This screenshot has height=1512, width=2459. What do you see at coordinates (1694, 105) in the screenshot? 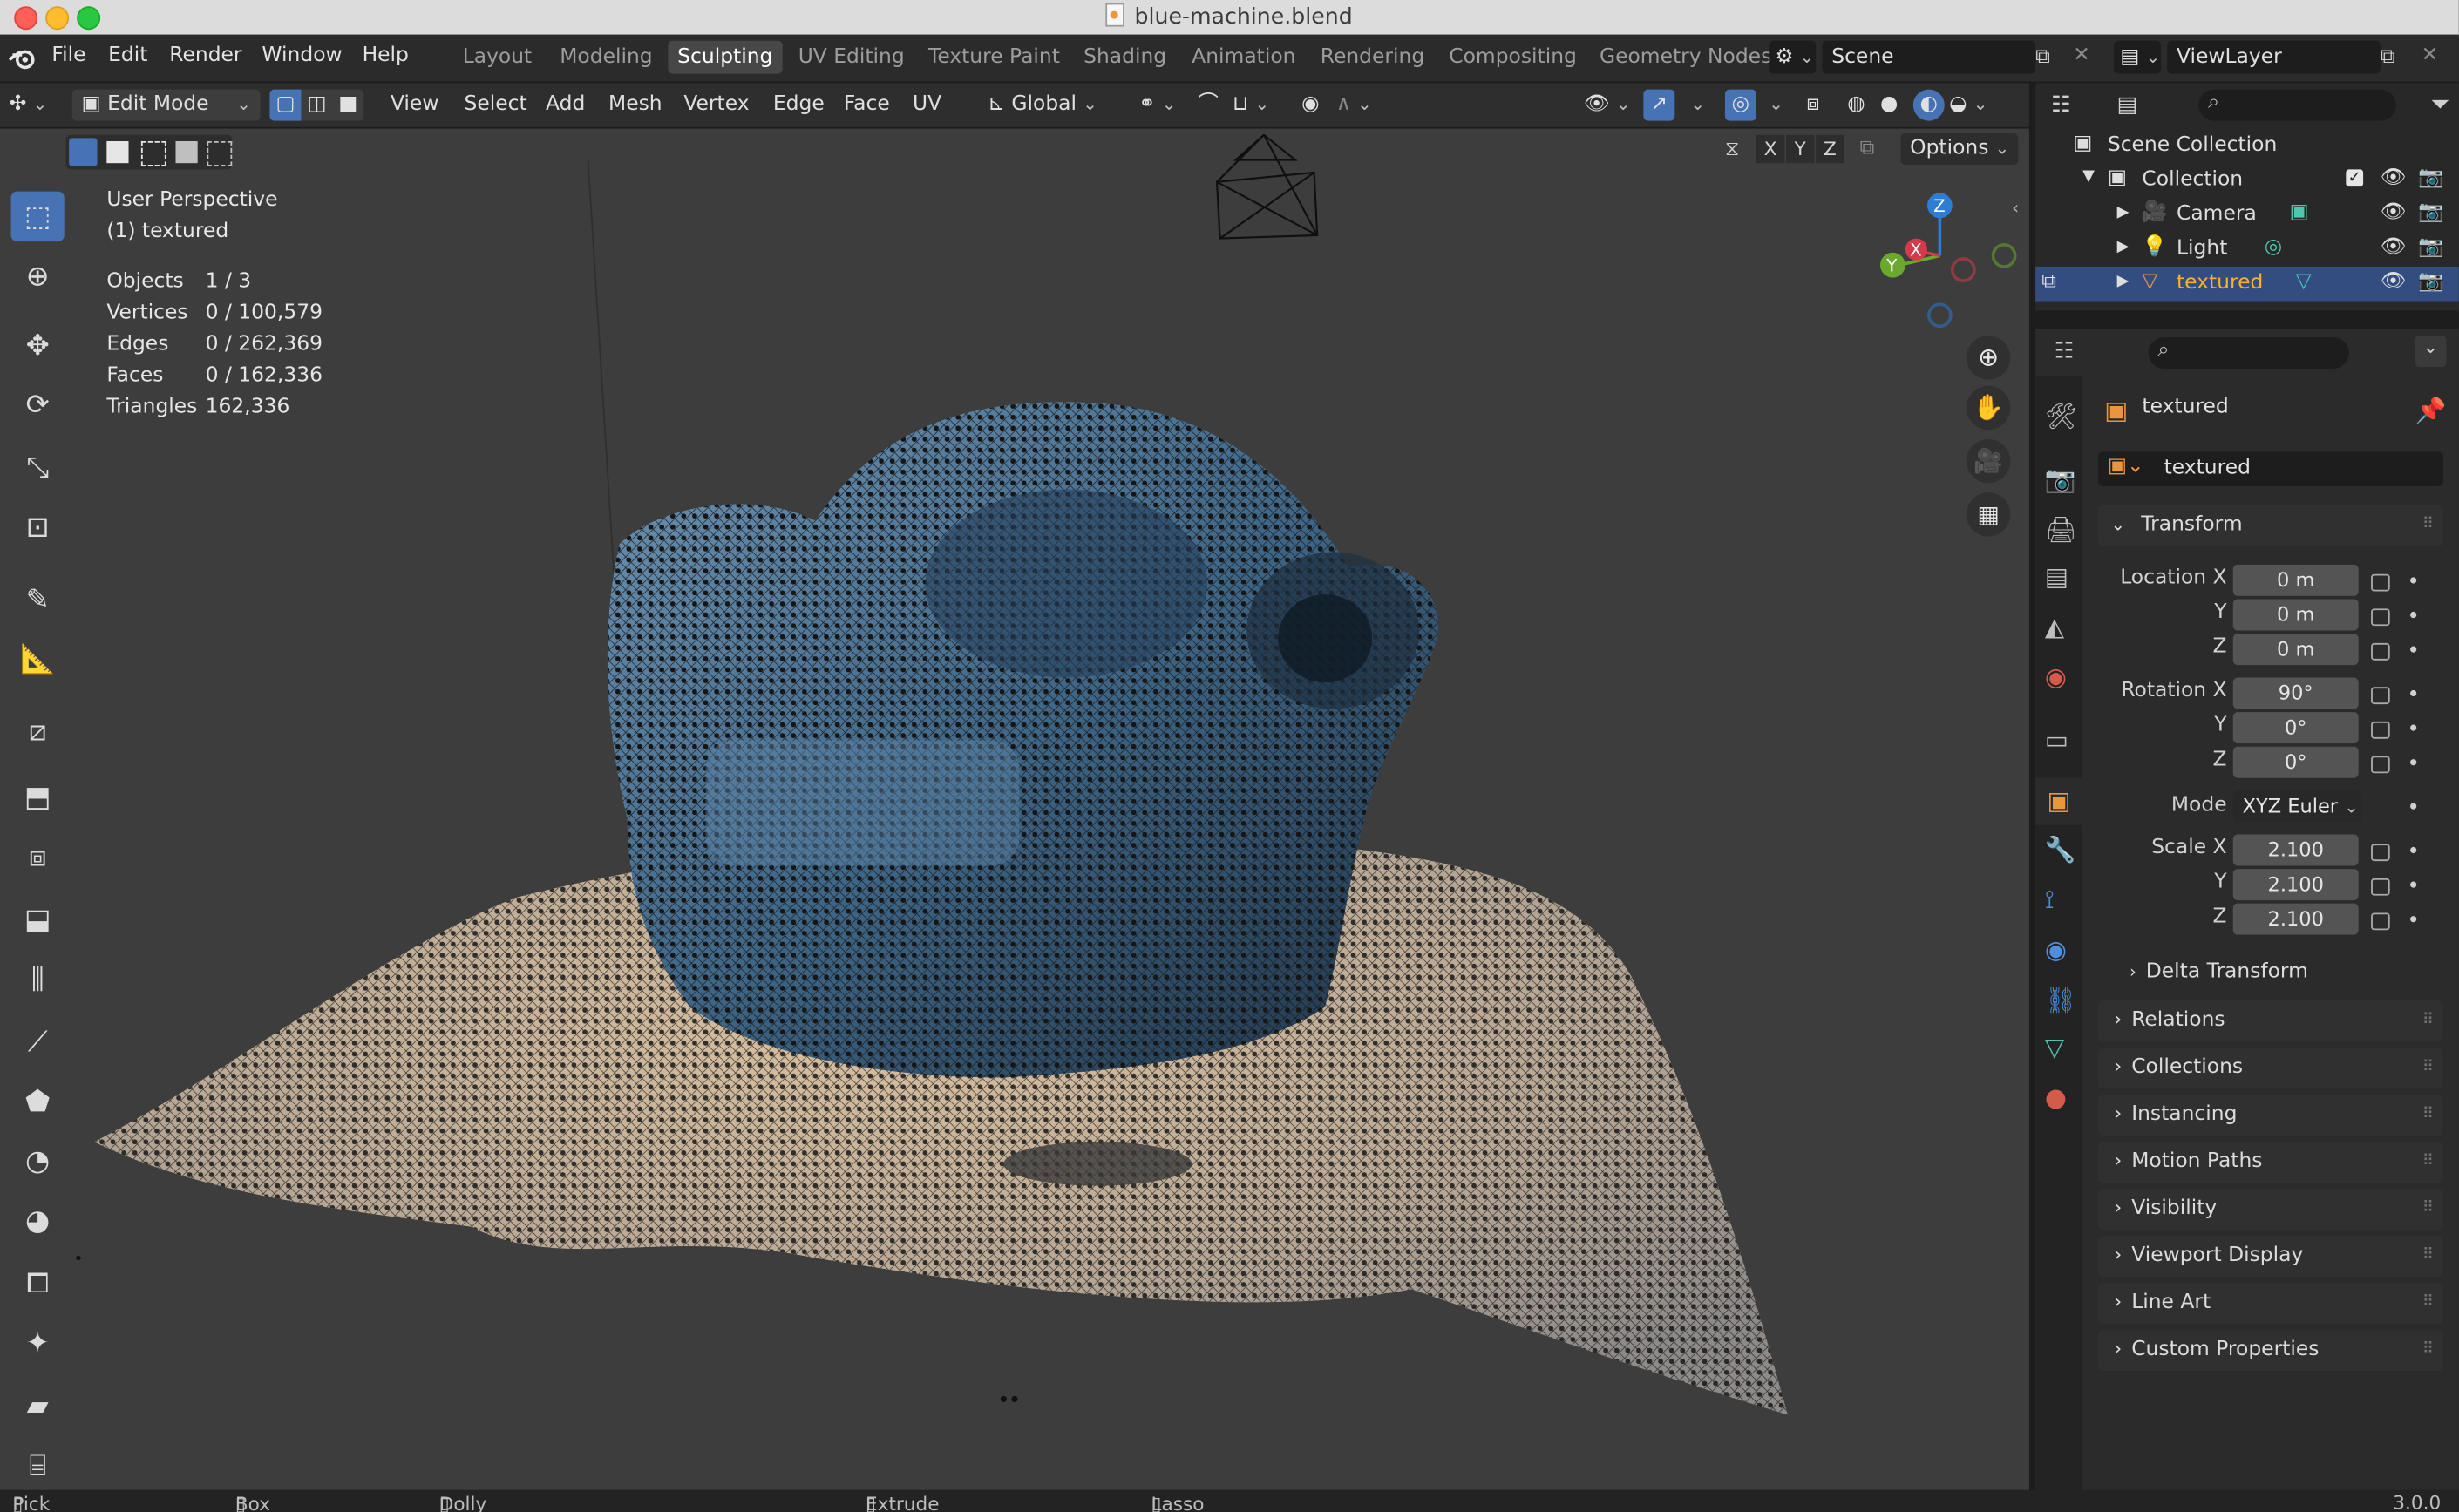
I see `gizmo-dropdown` at bounding box center [1694, 105].